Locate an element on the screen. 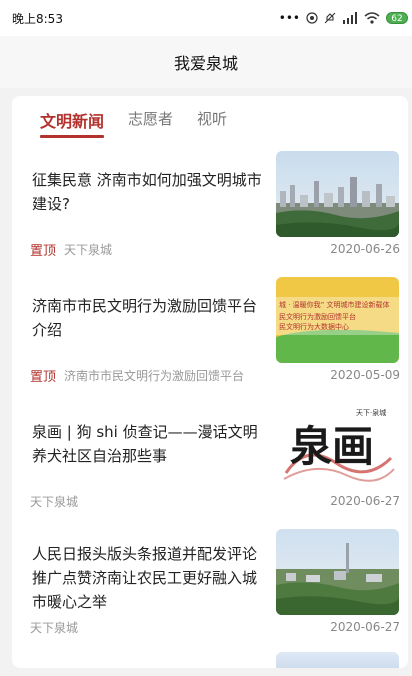 This screenshot has height=676, width=412. tab-label: 志愿者 is located at coordinates (151, 119).